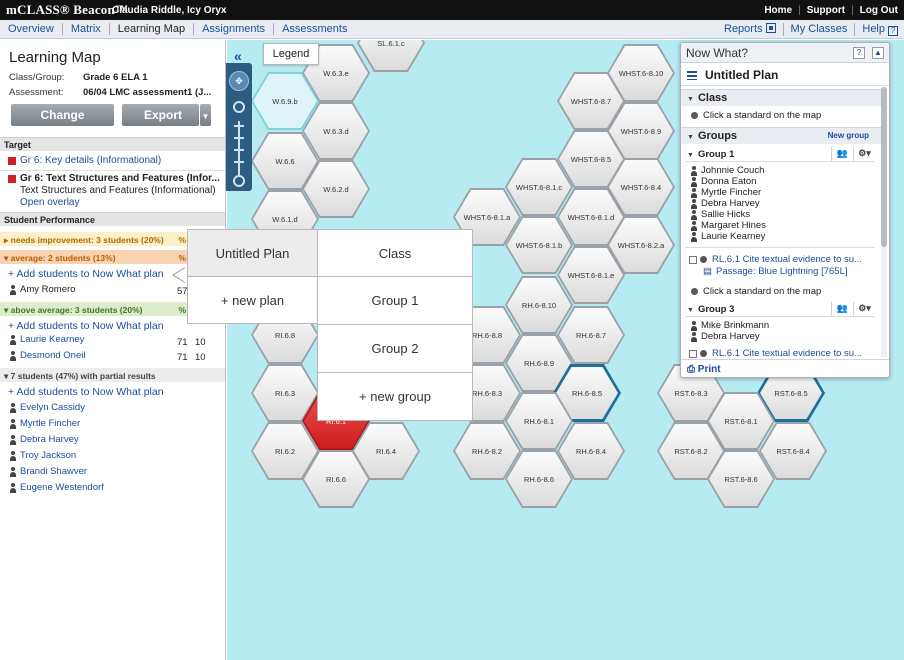 This screenshot has height=660, width=904. Describe the element at coordinates (239, 181) in the screenshot. I see `zoom-out-icon` at that location.